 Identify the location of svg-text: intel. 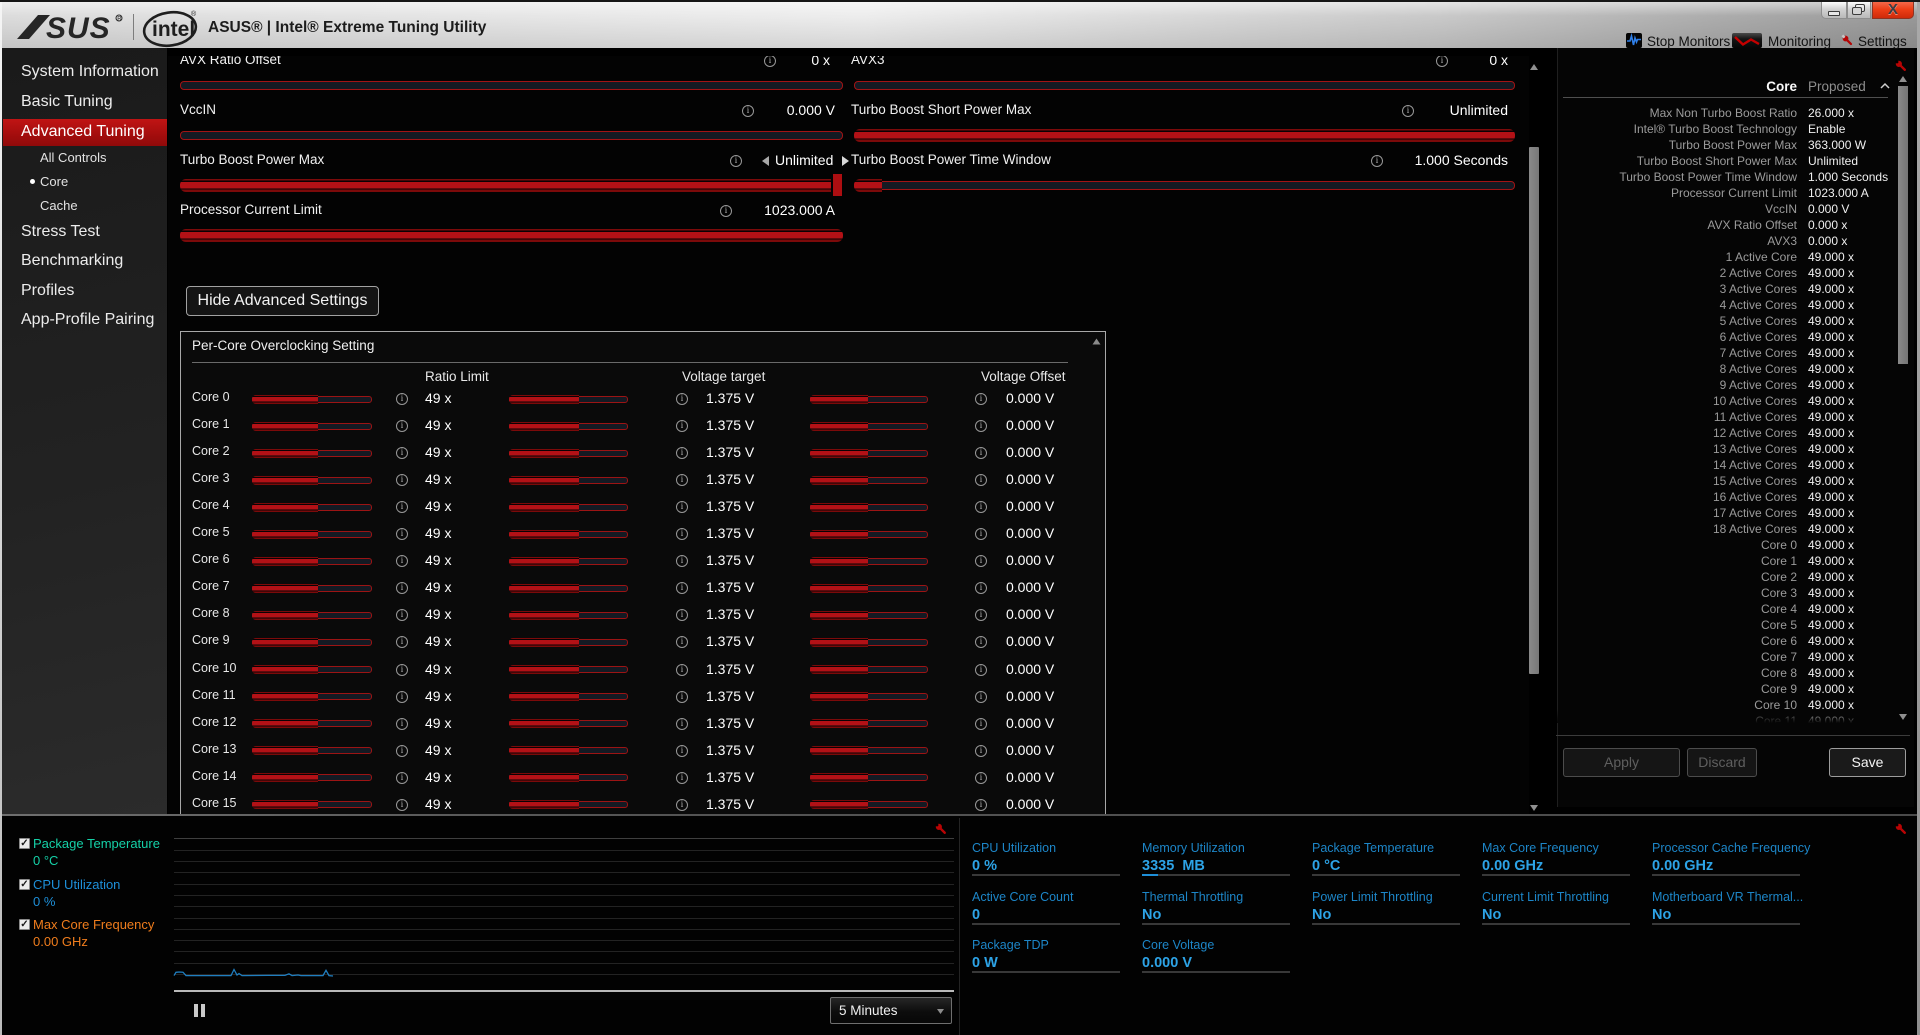
(173, 29).